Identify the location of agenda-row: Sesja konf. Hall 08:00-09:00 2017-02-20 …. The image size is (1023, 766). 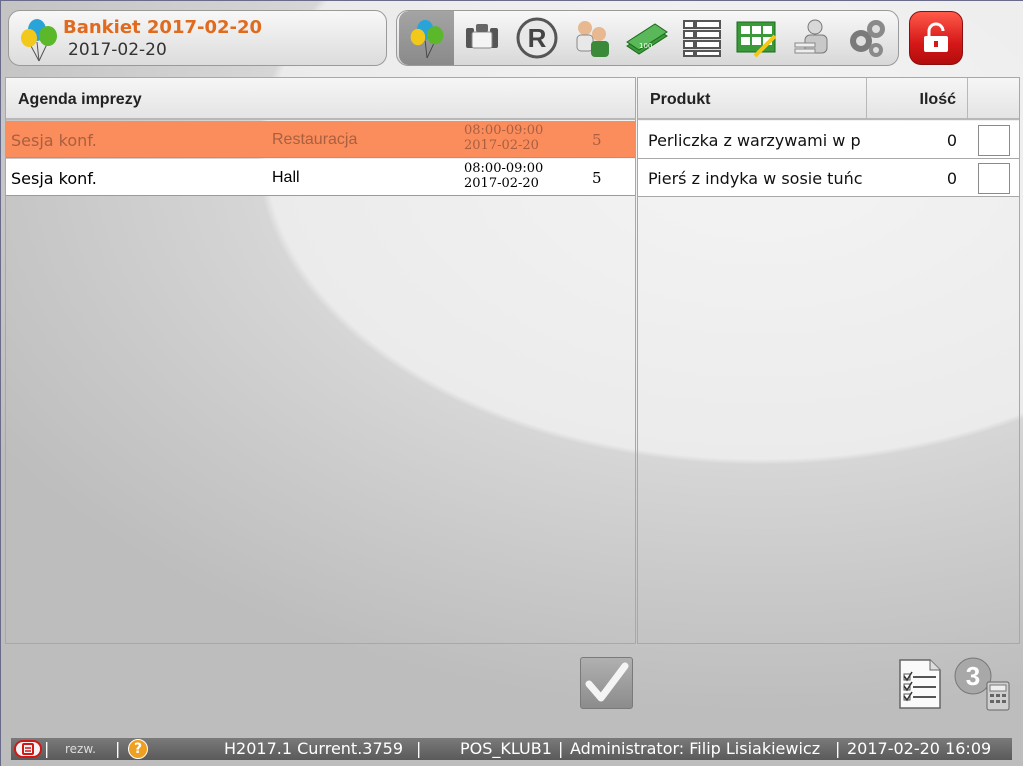
(320, 177).